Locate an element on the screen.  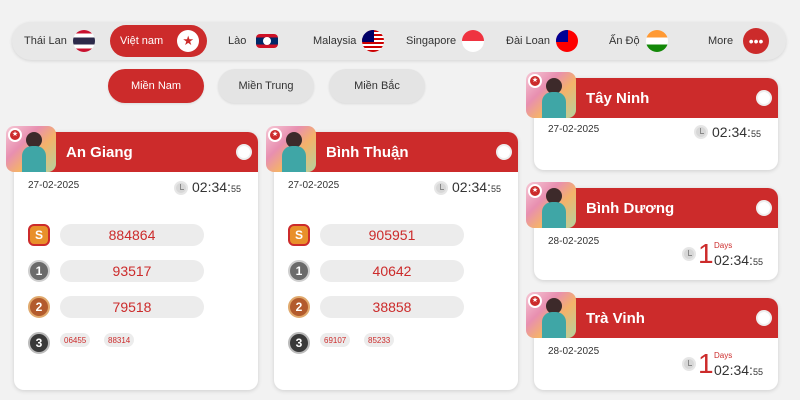
country-tab-thailand: Thái Lan is located at coordinates (59, 41).